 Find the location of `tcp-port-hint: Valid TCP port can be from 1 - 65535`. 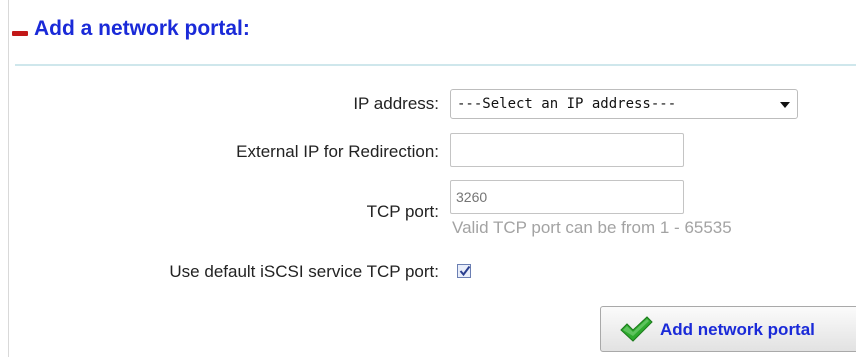

tcp-port-hint: Valid TCP port can be from 1 - 65535 is located at coordinates (592, 227).